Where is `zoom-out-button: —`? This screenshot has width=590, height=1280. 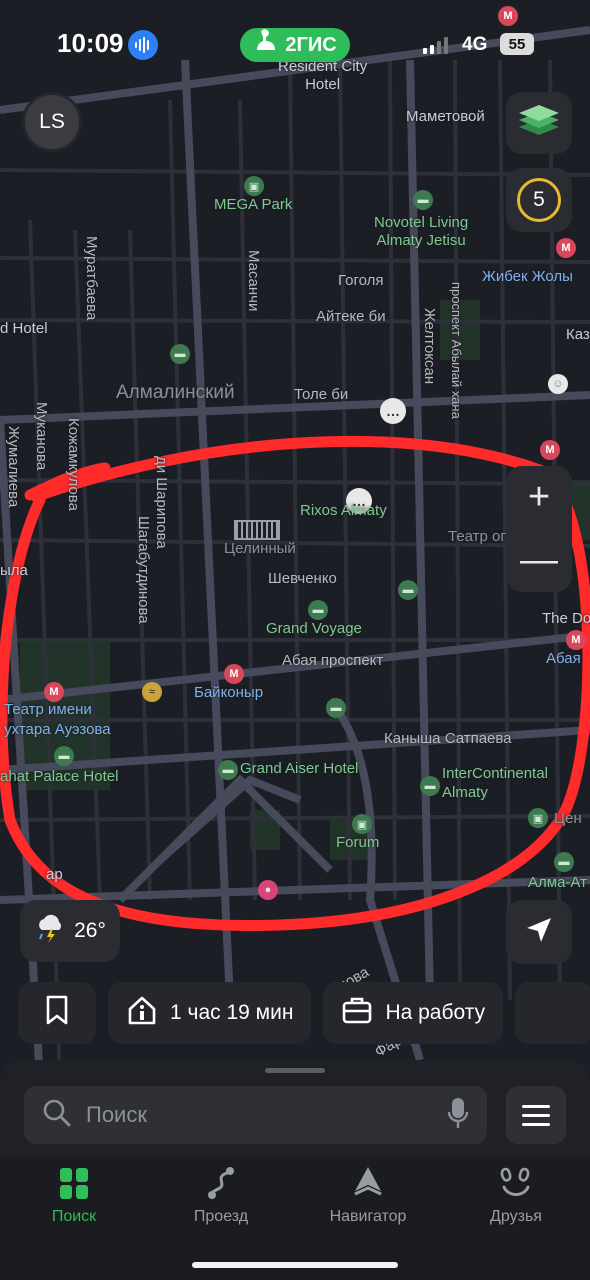 zoom-out-button: — is located at coordinates (539, 560).